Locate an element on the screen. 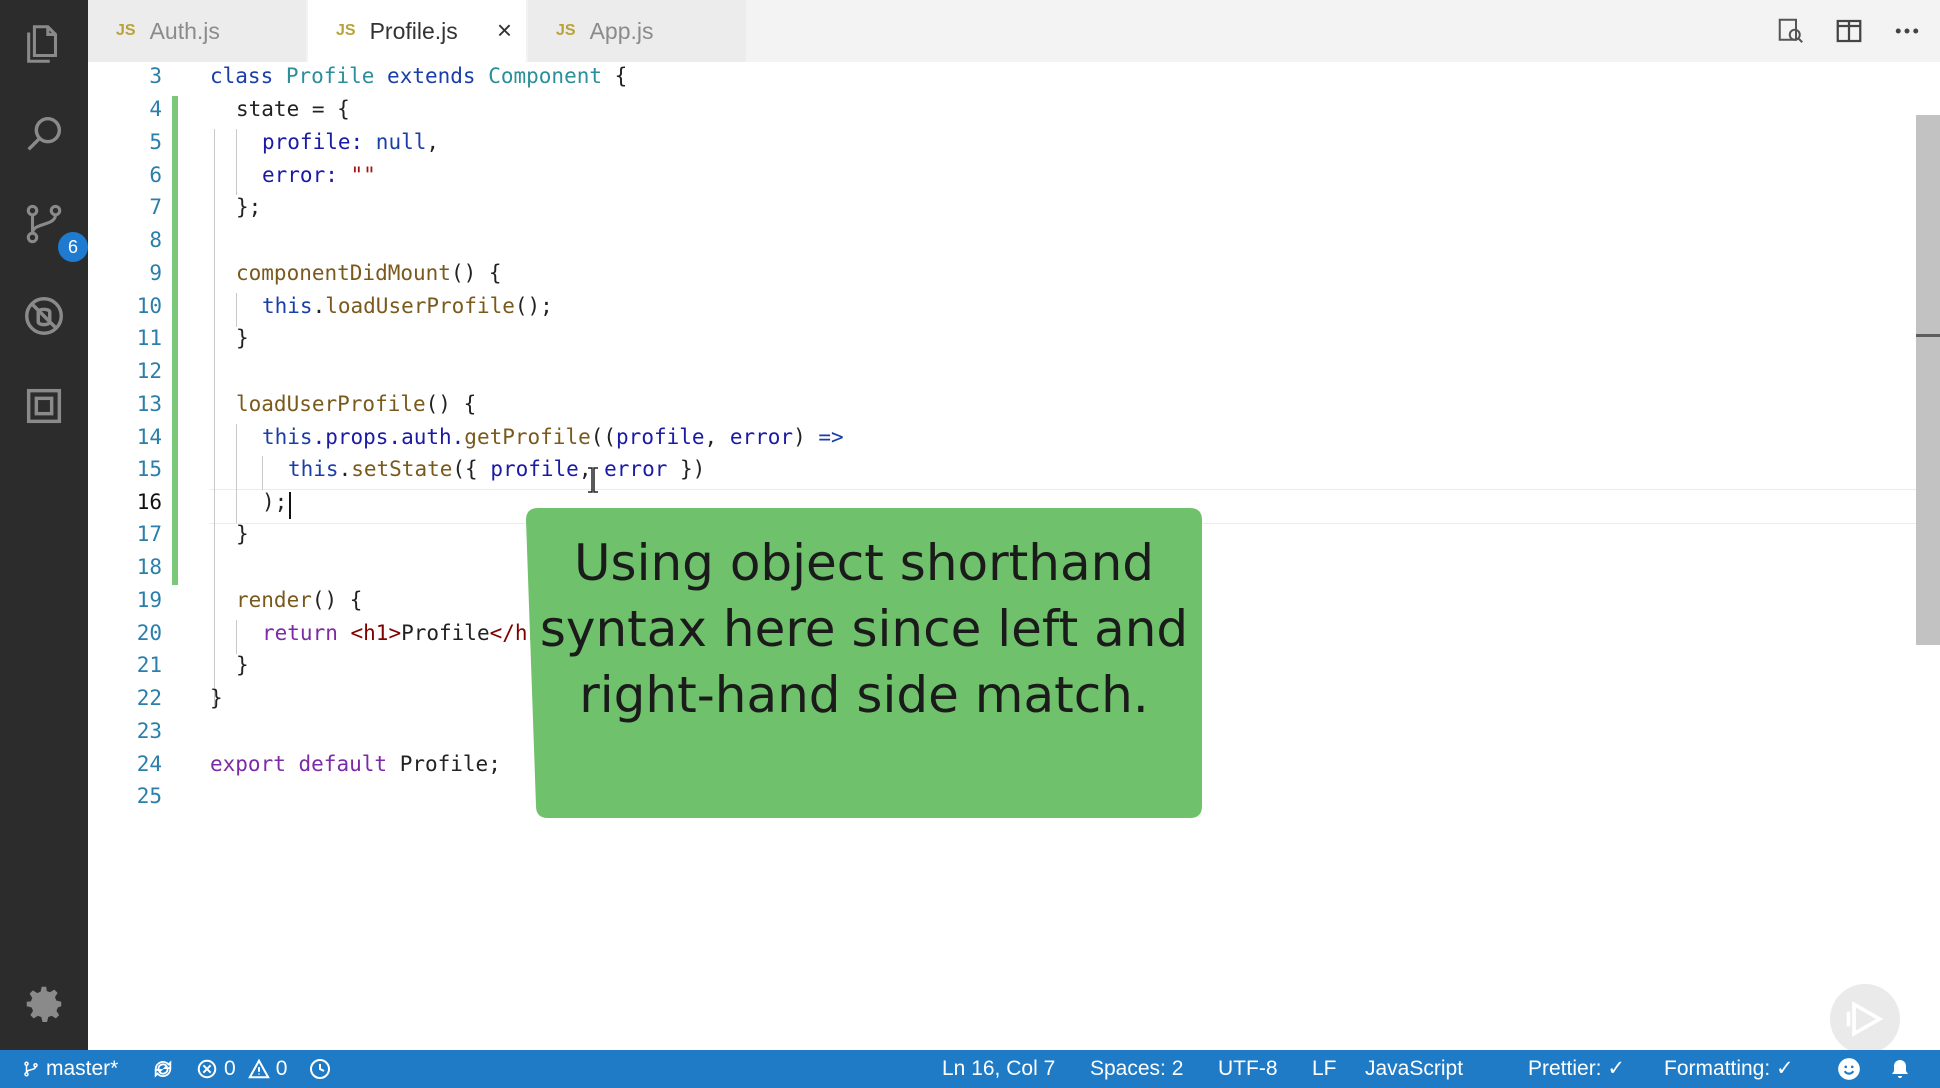 The height and width of the screenshot is (1088, 1940). line-number: 18 is located at coordinates (149, 567).